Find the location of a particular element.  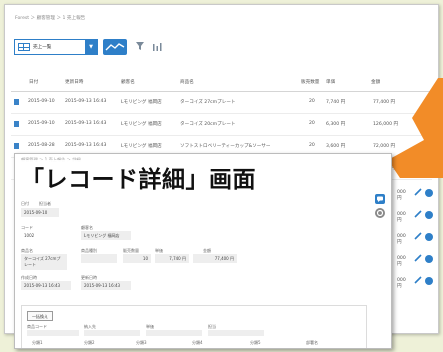

cell-product: ソフトストロベリーティーカップ&ソーサー is located at coordinates (225, 146).